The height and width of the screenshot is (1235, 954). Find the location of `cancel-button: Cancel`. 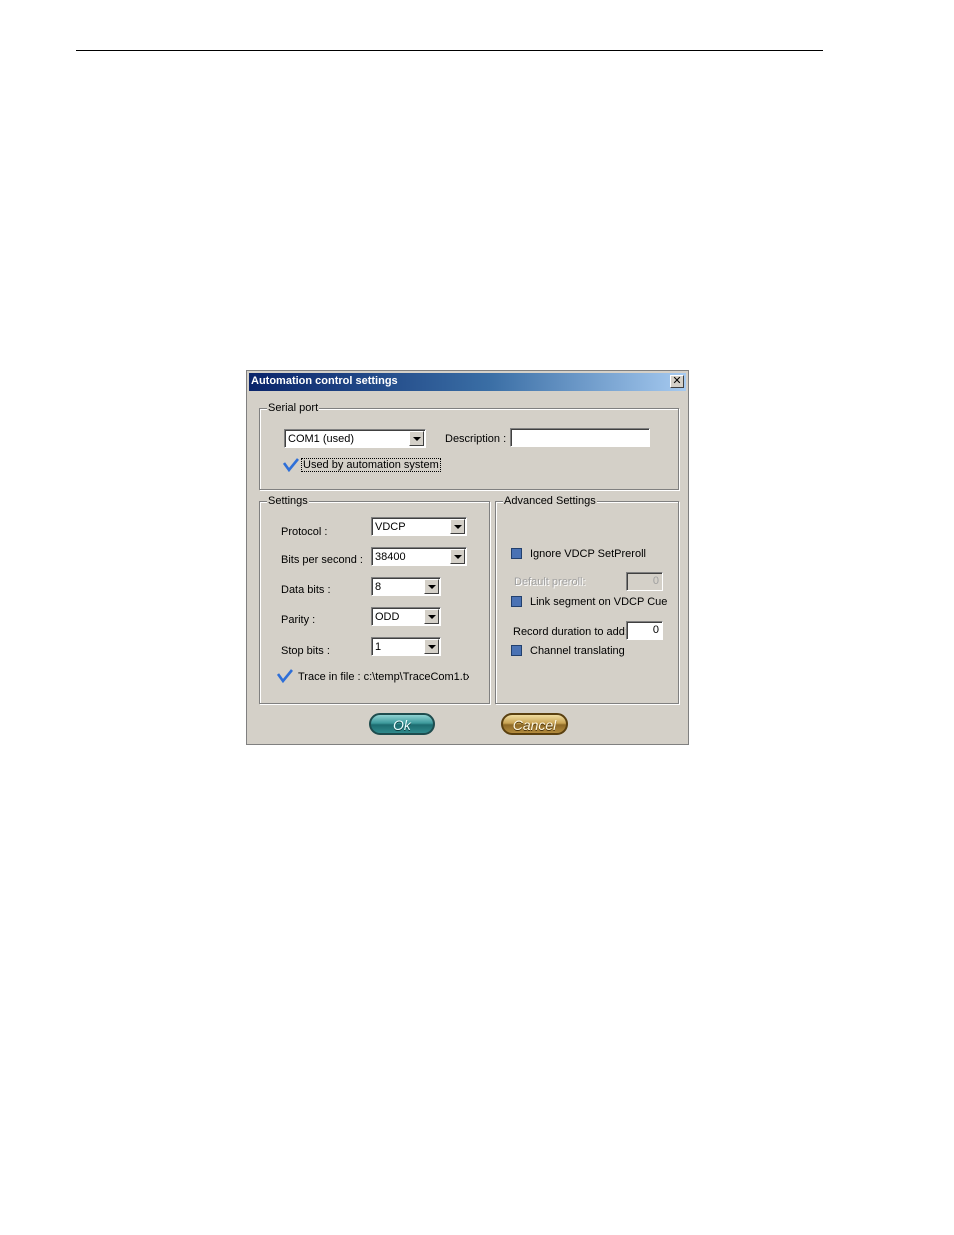

cancel-button: Cancel is located at coordinates (534, 724).